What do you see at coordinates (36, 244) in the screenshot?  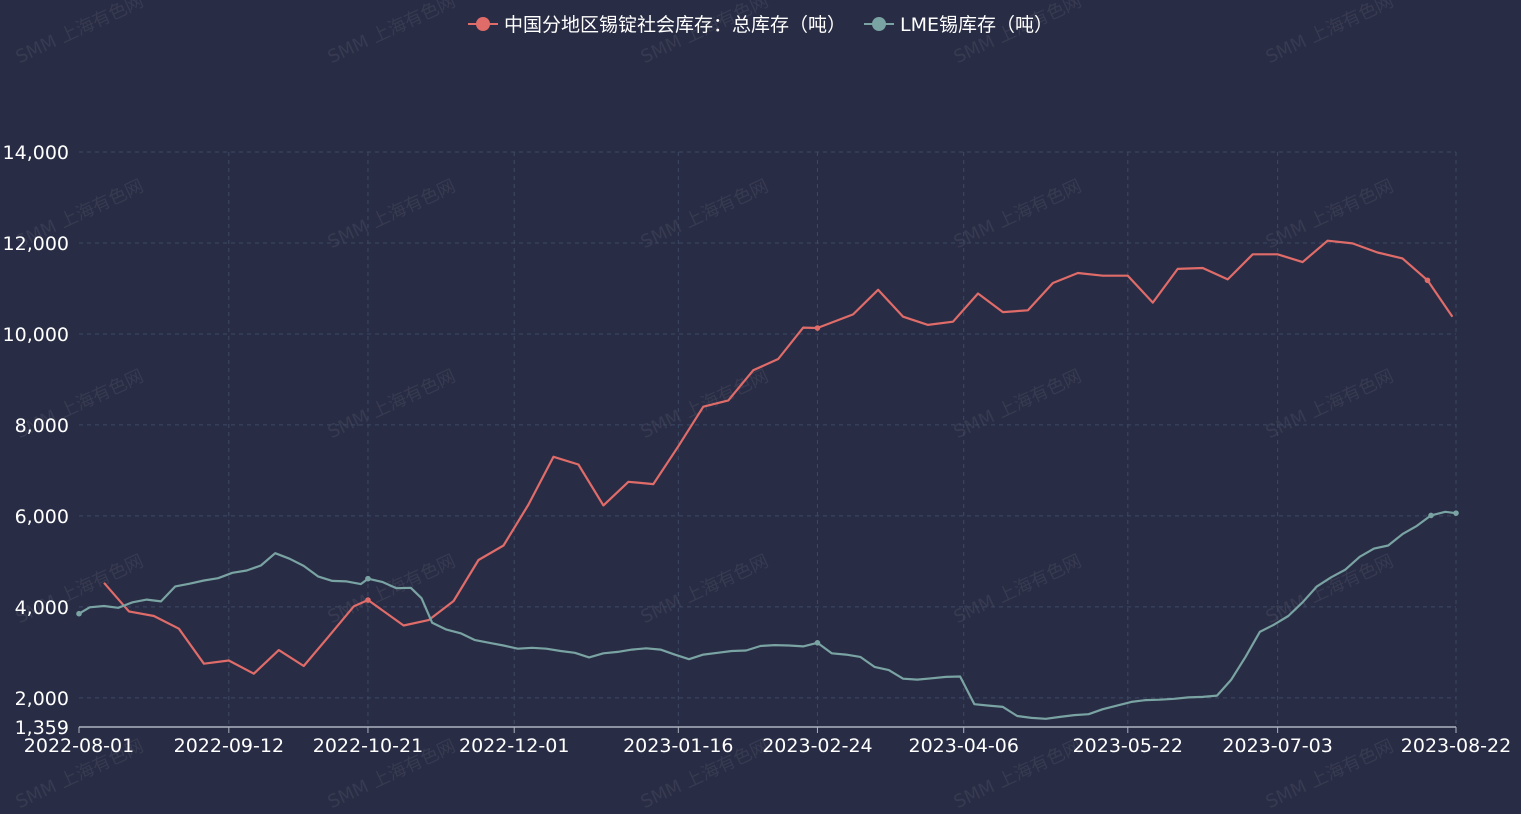 I see `y-tick-label: 12,000` at bounding box center [36, 244].